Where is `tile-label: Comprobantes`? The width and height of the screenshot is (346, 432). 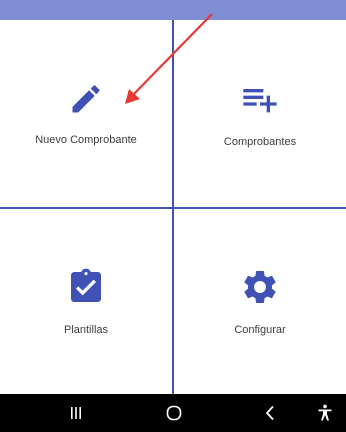
tile-label: Comprobantes is located at coordinates (260, 142).